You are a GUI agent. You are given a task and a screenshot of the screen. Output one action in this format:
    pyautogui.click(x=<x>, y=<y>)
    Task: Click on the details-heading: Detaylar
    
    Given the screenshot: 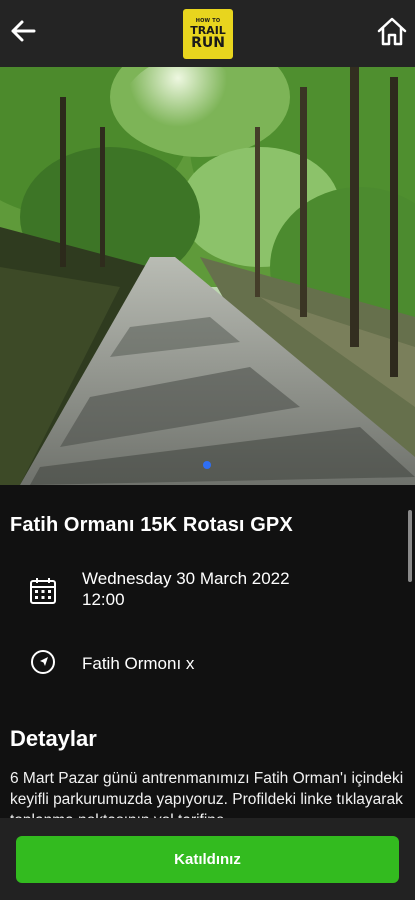 What is the action you would take?
    pyautogui.click(x=53, y=738)
    